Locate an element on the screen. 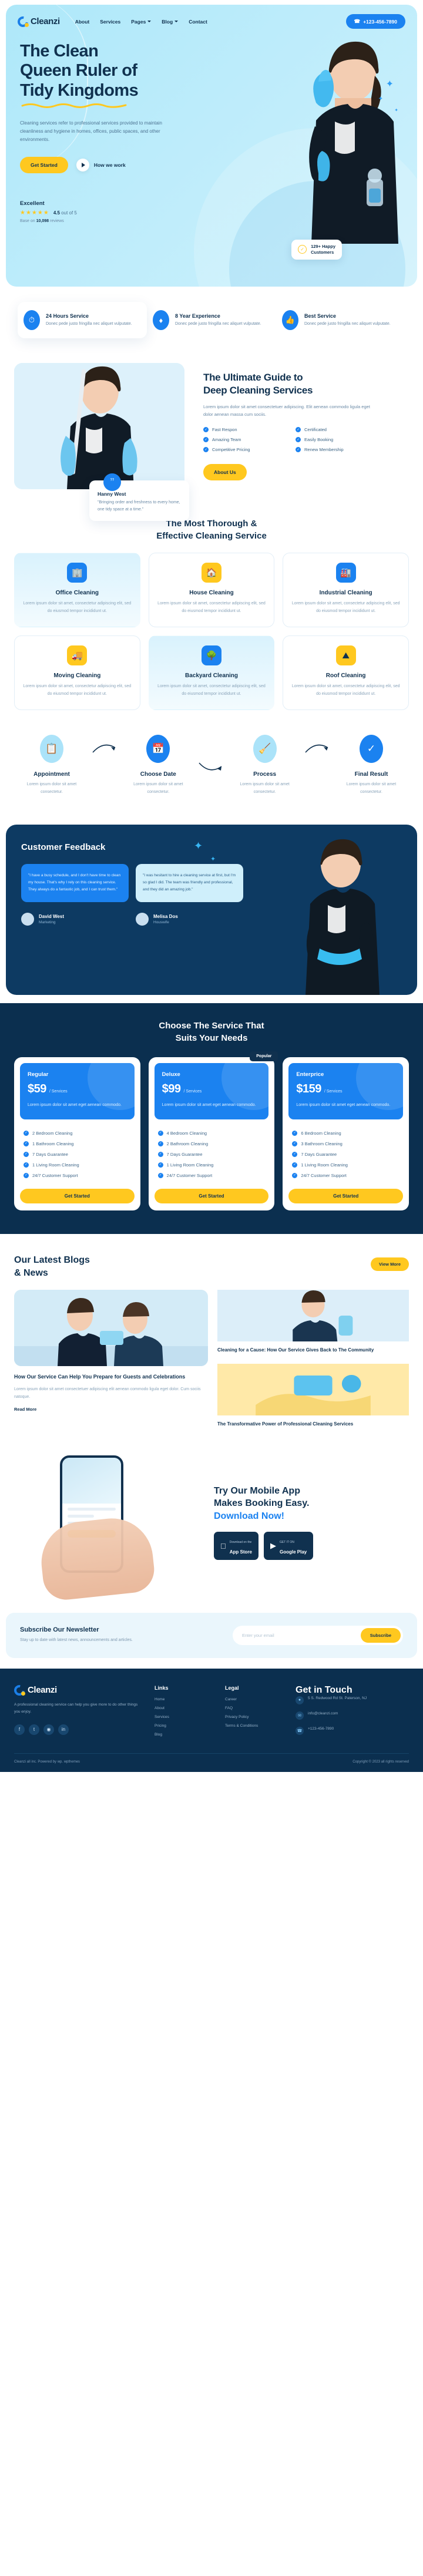 The height and width of the screenshot is (2576, 423). store-name: Google Play is located at coordinates (290, 1552).